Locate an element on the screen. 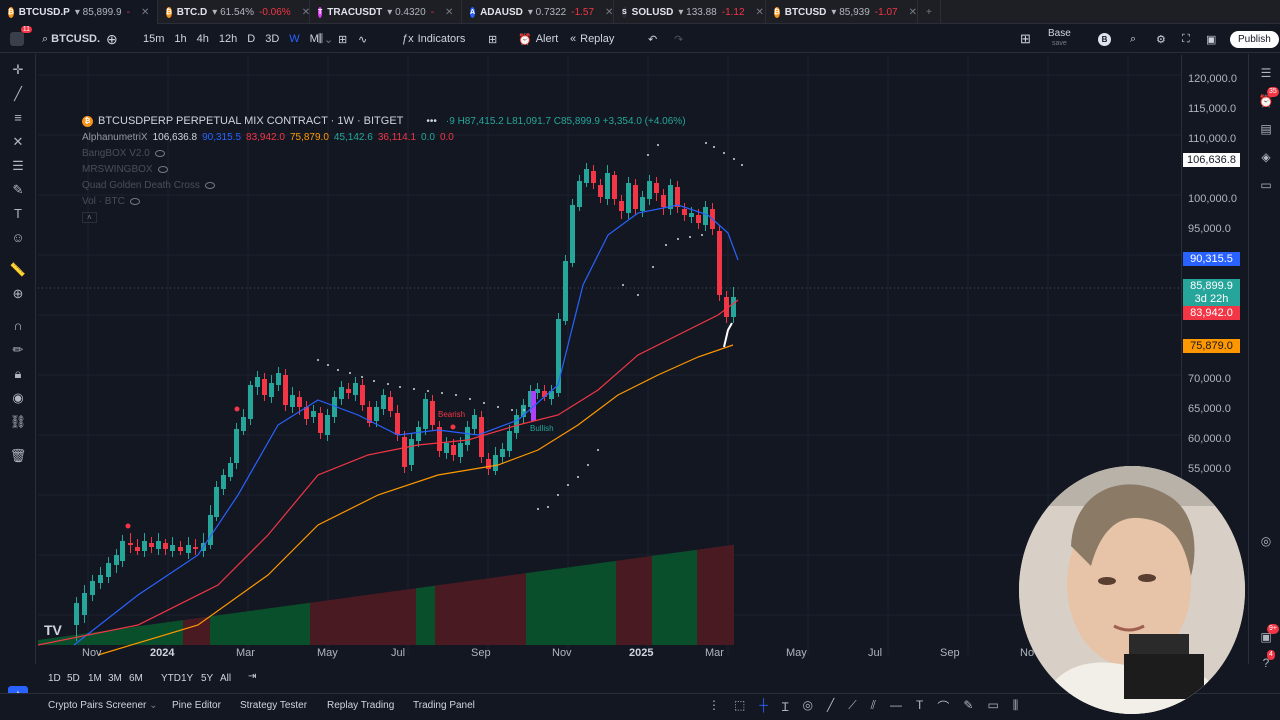  notifications-icon: ▣ 9+ is located at coordinates (1268, 635).